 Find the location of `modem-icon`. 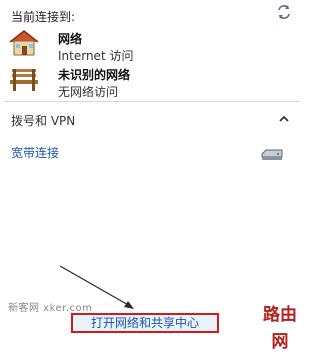

modem-icon is located at coordinates (272, 155).